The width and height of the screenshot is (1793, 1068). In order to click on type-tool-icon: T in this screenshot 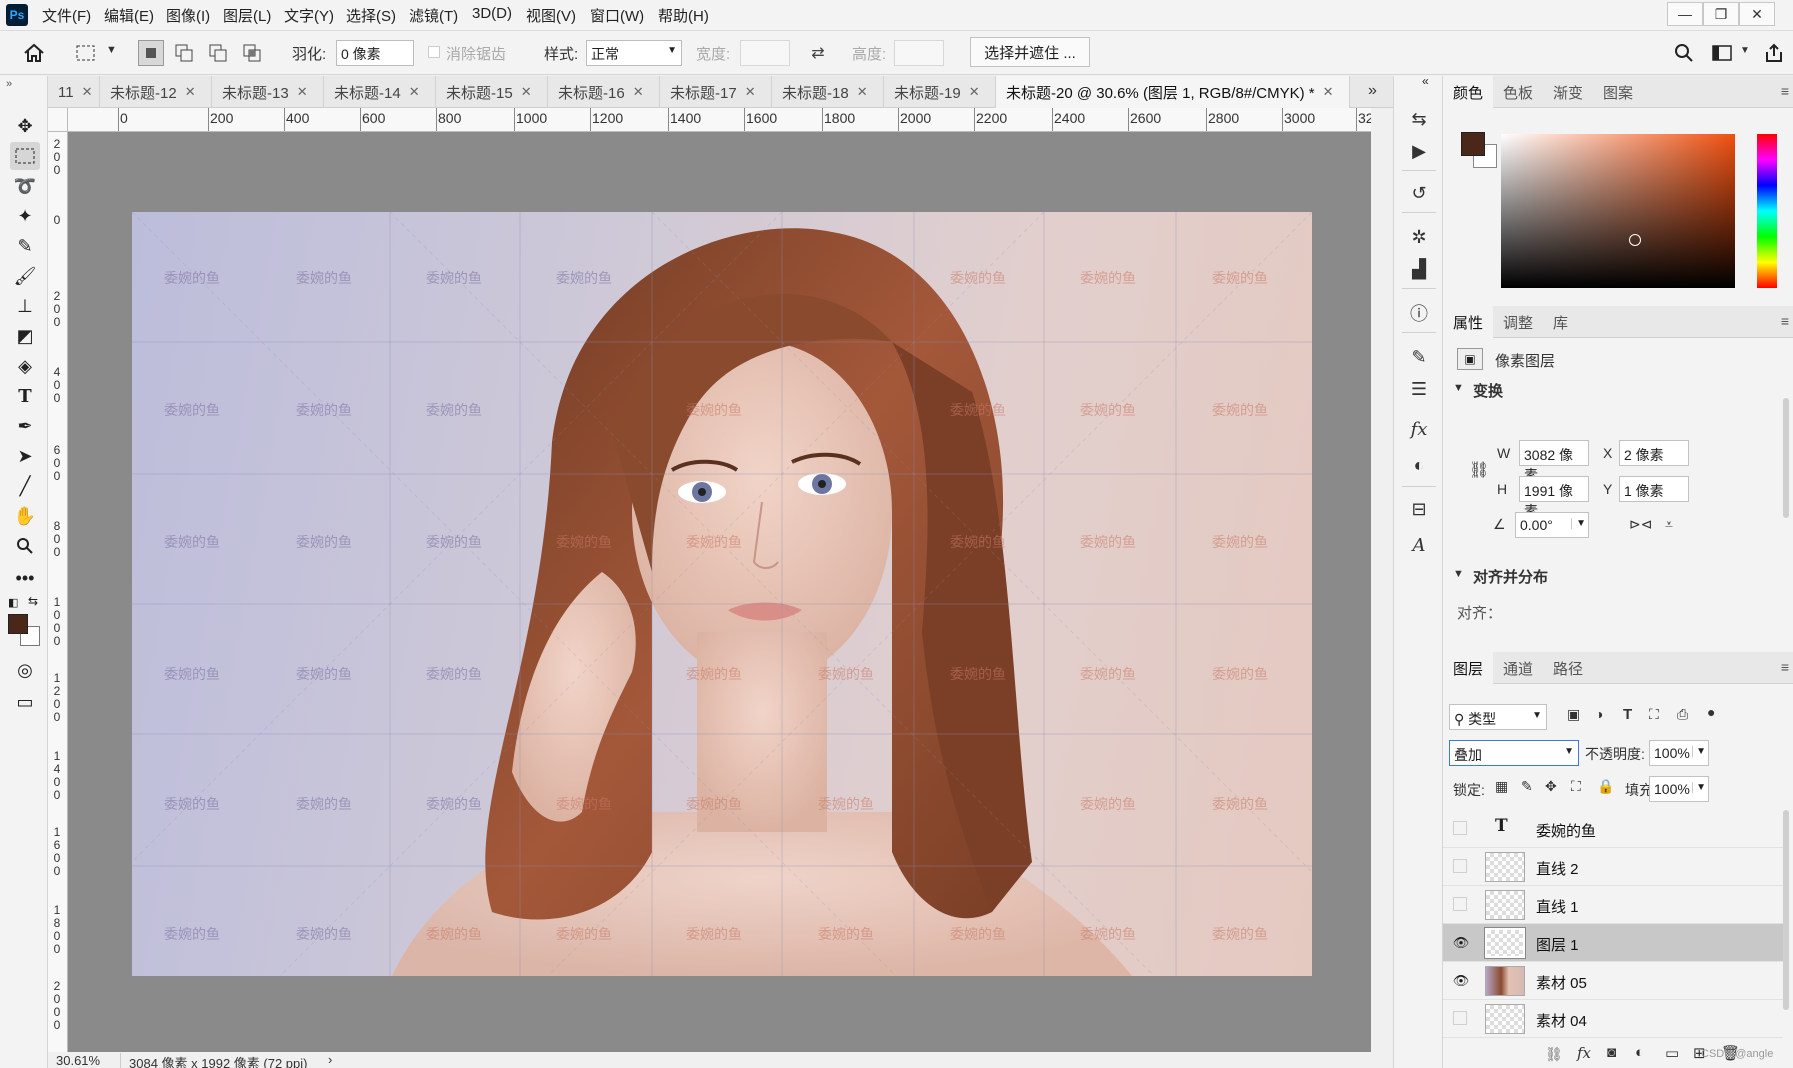, I will do `click(25, 396)`.